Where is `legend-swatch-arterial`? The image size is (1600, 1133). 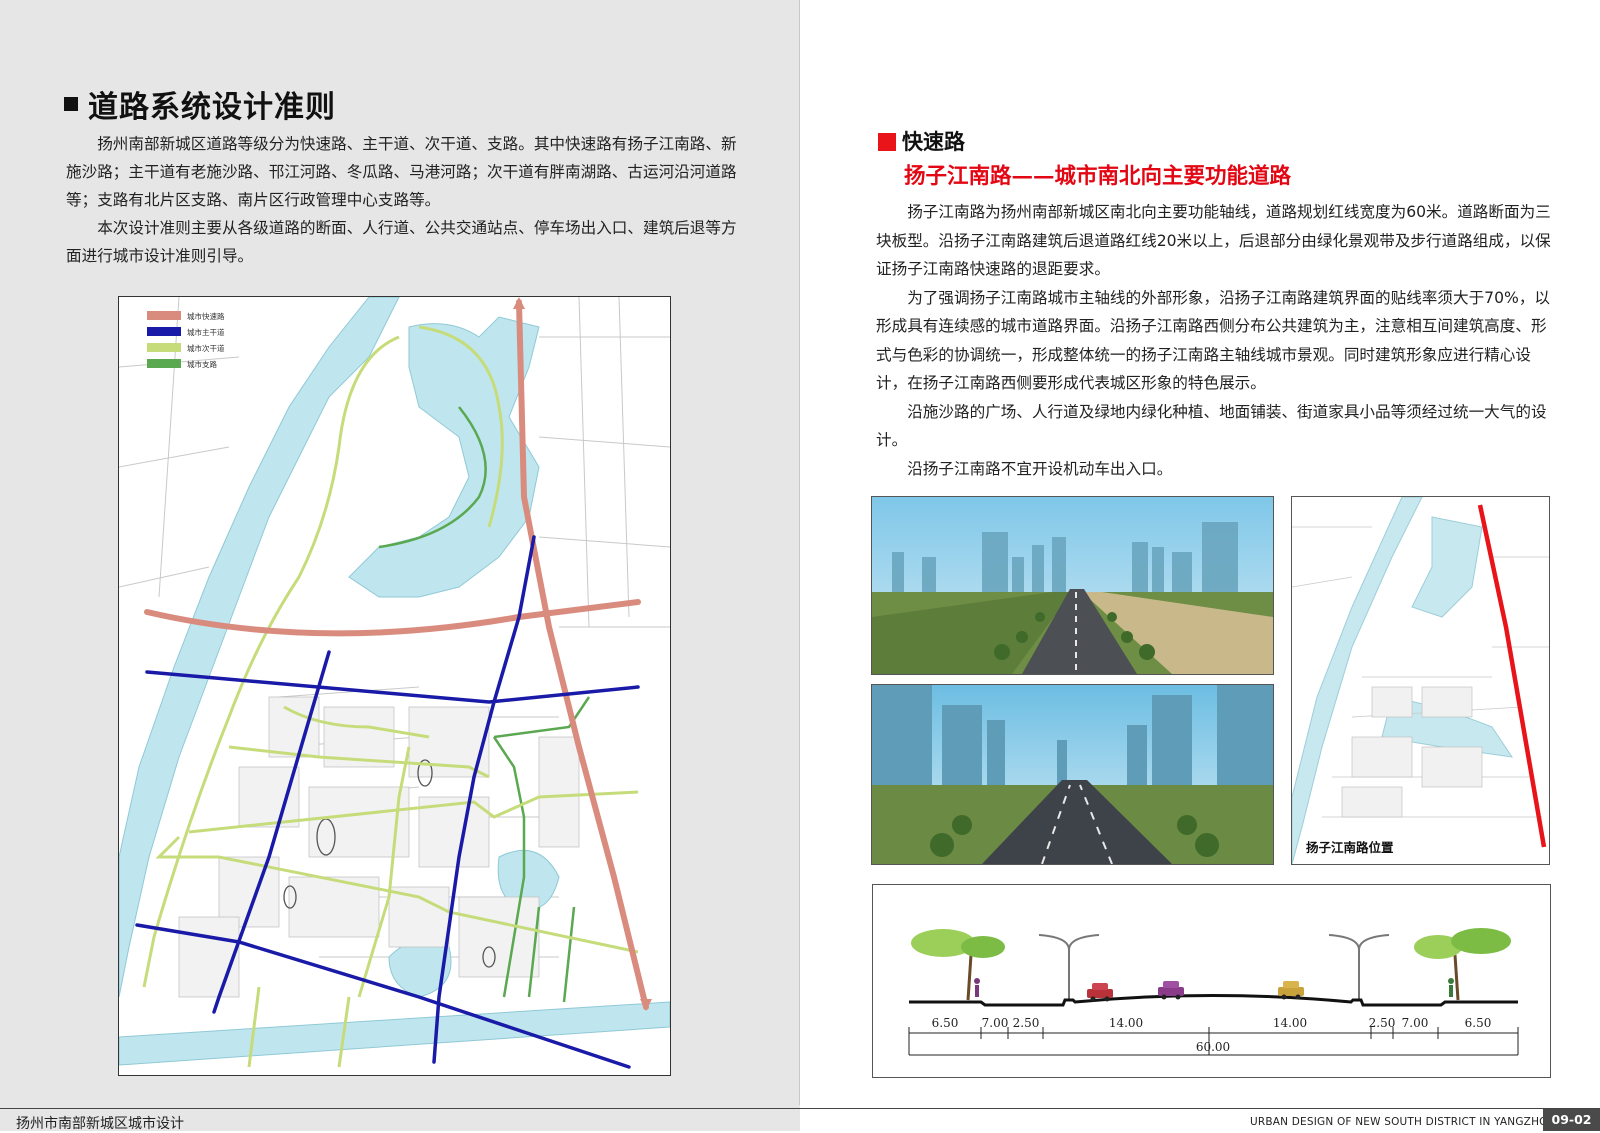
legend-swatch-arterial is located at coordinates (164, 331).